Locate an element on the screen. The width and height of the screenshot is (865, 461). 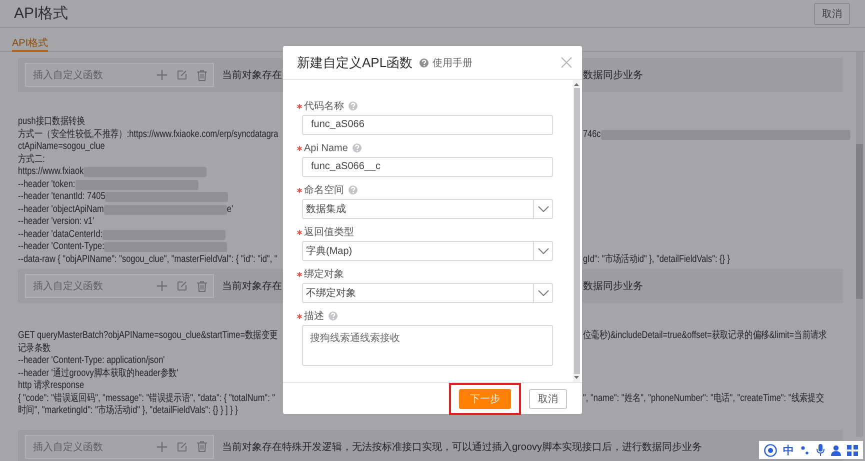
code-text: GET queryMasterBatch?objAPIName=sogou_clue&startTime=数据变更 is located at coordinates (148, 336).